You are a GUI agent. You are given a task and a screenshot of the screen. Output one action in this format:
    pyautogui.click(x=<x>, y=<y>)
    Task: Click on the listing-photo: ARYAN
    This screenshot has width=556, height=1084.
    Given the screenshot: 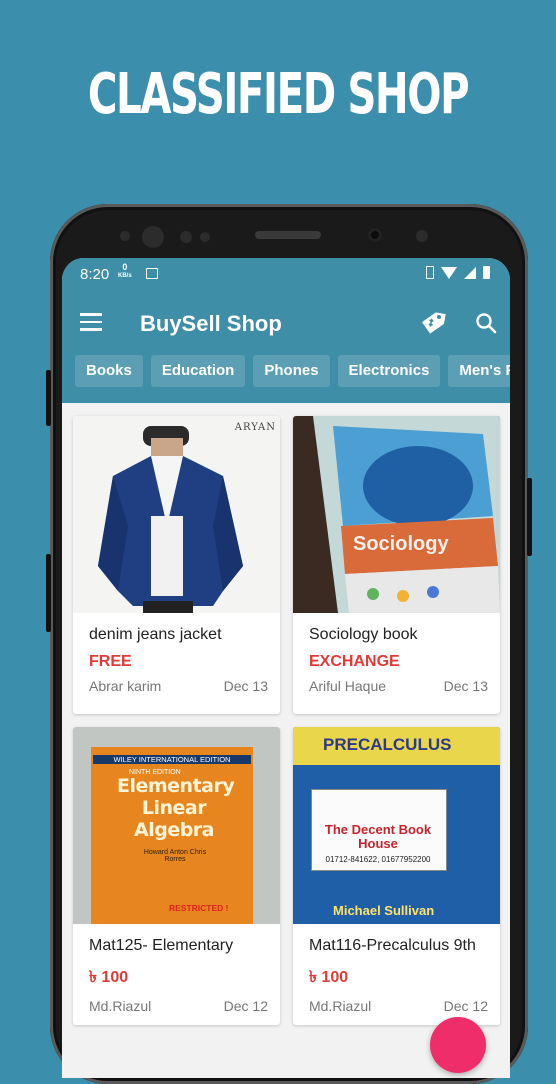 What is the action you would take?
    pyautogui.click(x=176, y=514)
    